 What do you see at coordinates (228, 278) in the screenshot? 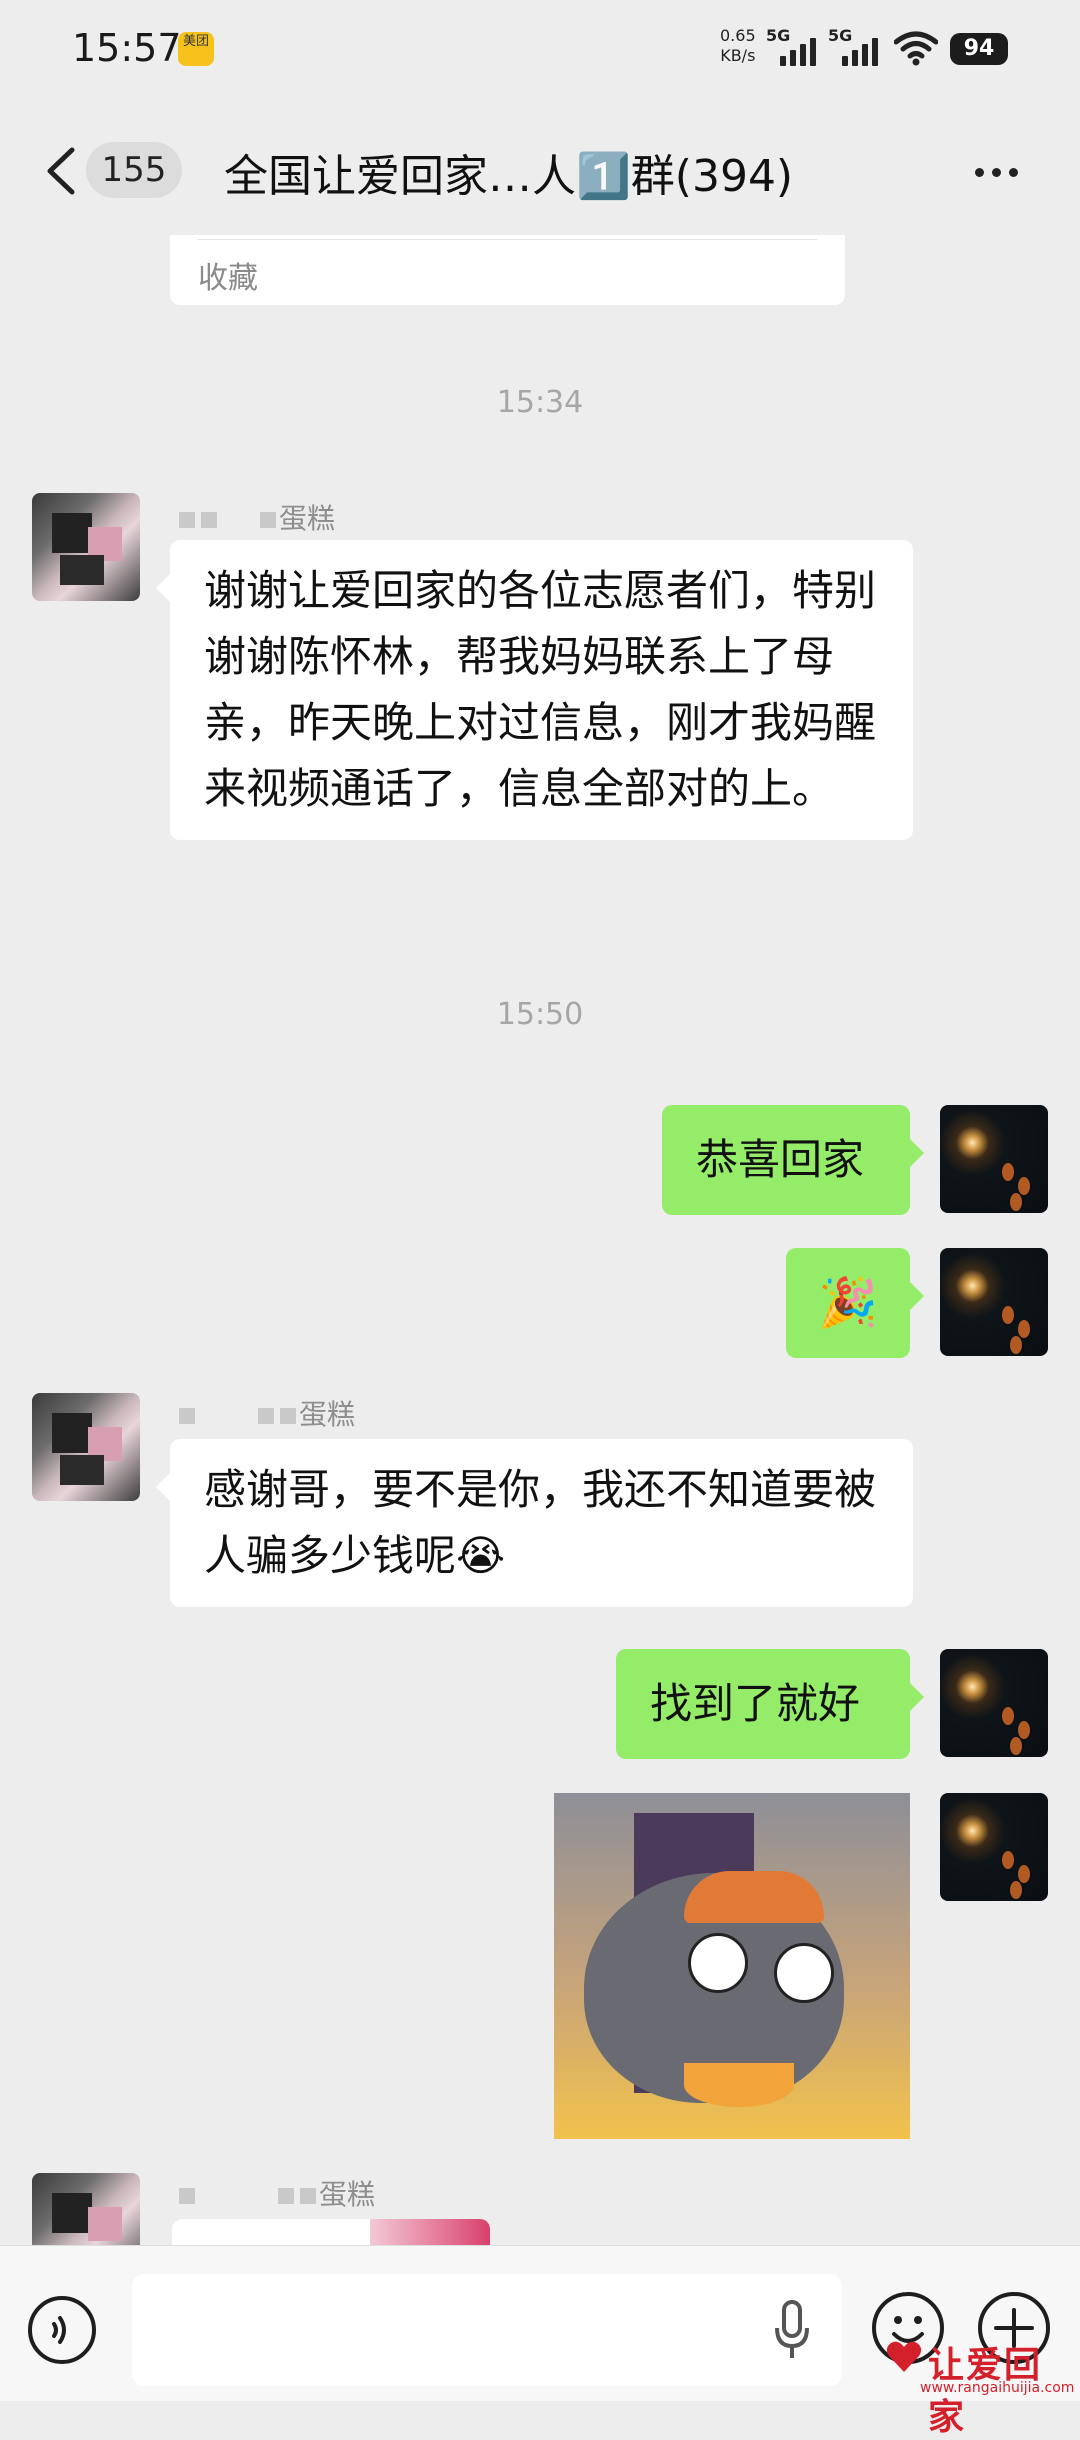
I see `favorite-label: 收藏` at bounding box center [228, 278].